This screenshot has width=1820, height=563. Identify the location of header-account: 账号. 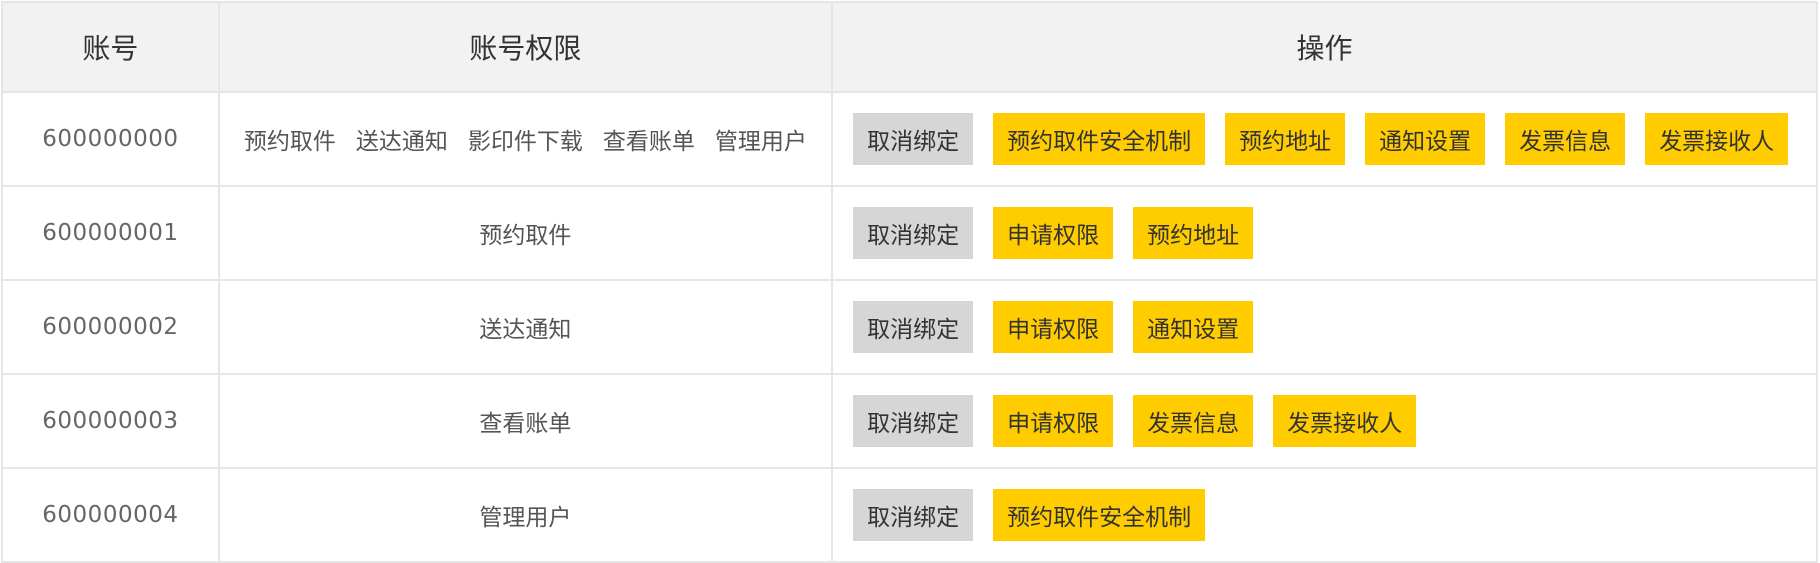
(111, 47).